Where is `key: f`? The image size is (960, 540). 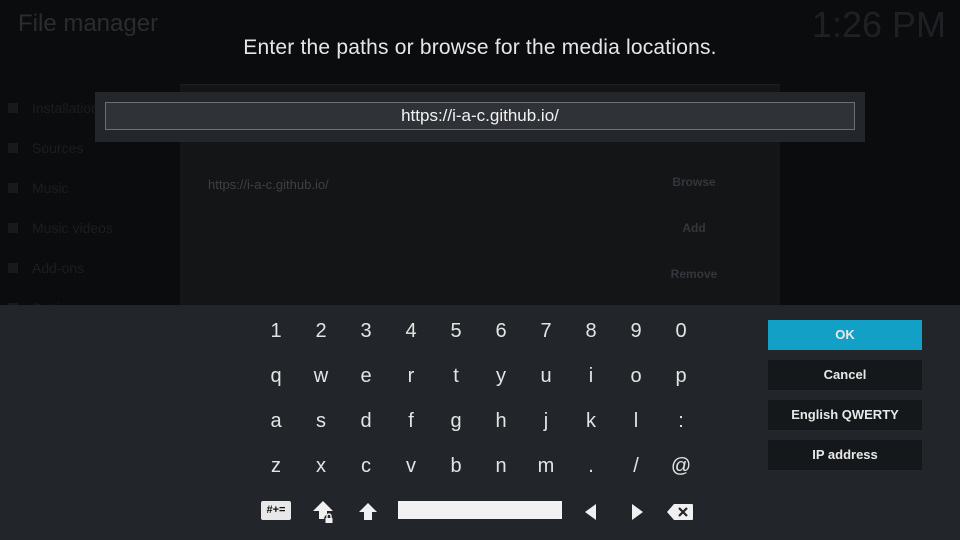
key: f is located at coordinates (411, 421).